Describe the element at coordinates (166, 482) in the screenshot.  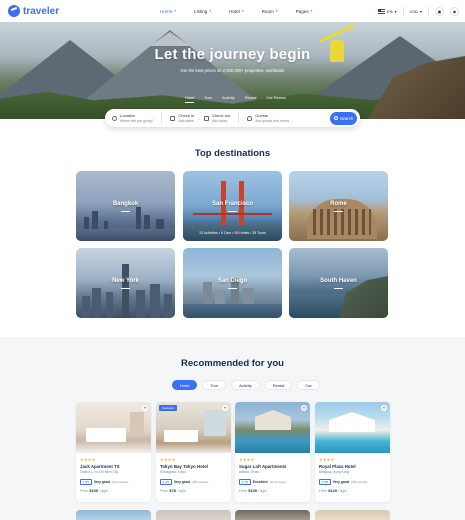
I see `rating-badge: 4.3/5` at that location.